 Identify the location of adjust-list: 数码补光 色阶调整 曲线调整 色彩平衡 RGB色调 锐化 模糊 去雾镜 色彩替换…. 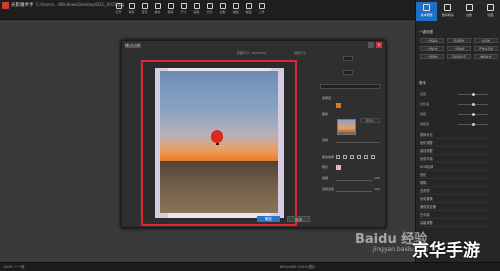
(455, 179).